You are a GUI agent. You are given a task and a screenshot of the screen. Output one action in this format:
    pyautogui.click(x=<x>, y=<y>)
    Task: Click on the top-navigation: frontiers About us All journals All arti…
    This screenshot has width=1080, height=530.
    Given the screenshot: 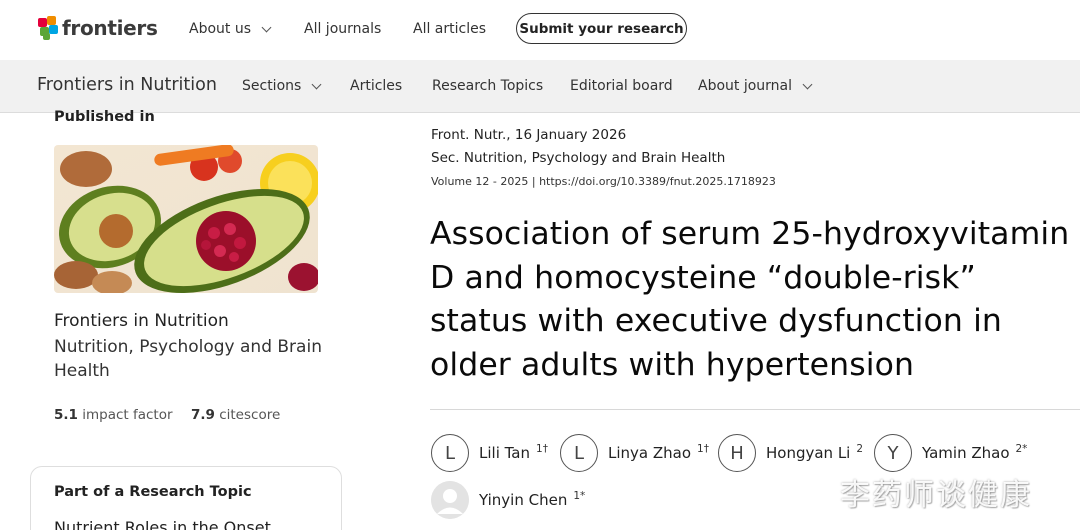 What is the action you would take?
    pyautogui.click(x=540, y=30)
    